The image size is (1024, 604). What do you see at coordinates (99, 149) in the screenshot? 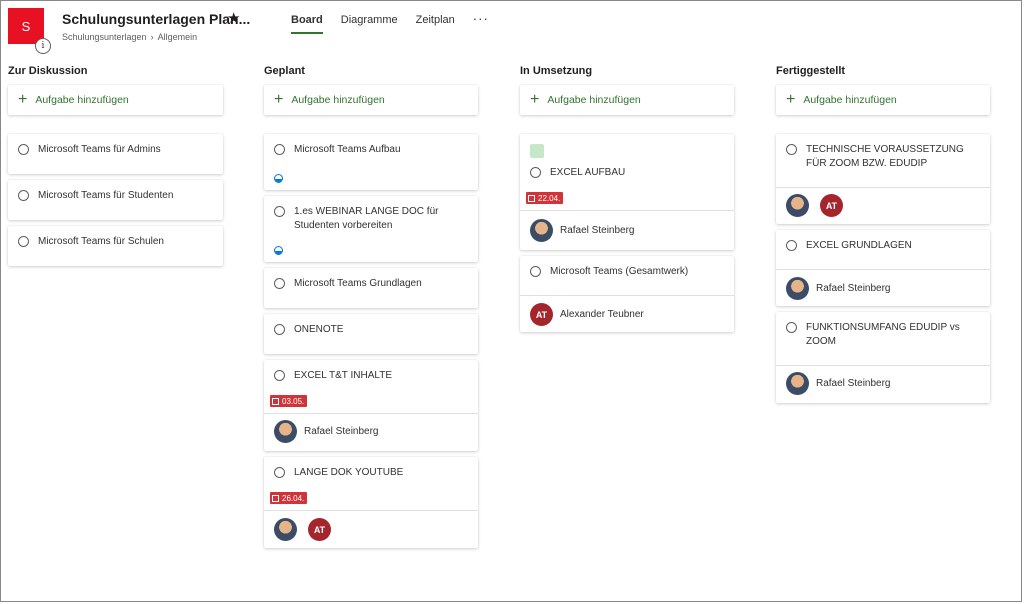
I see `task-title: Microsoft Teams für Admins` at bounding box center [99, 149].